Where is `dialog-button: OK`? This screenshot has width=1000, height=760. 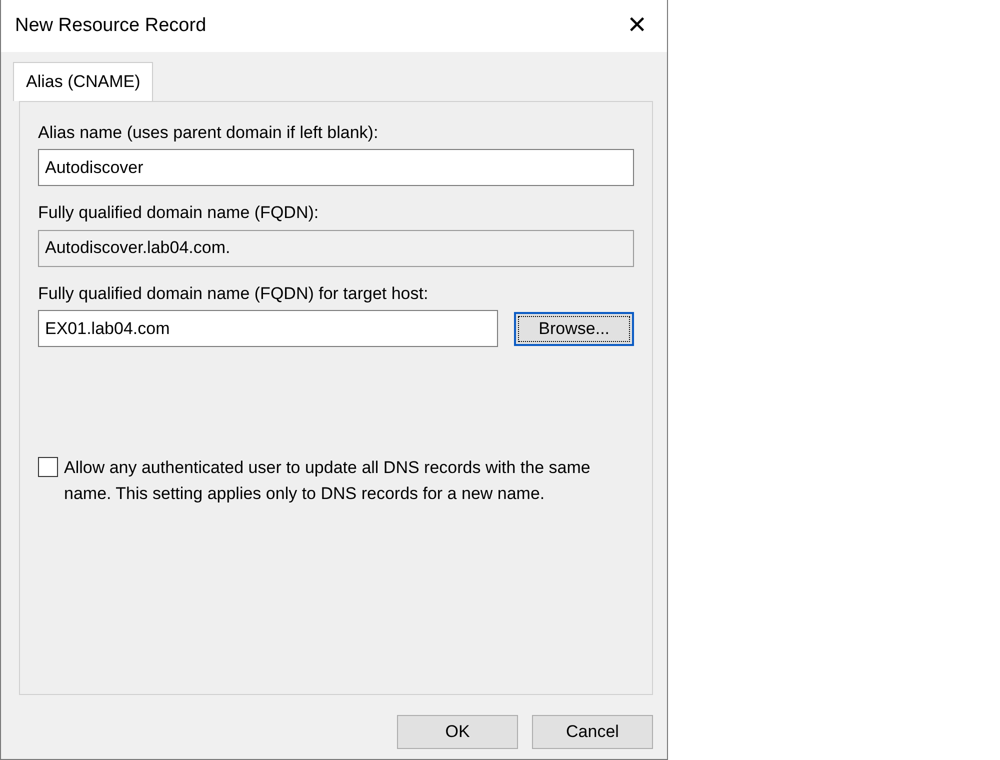
dialog-button: OK is located at coordinates (457, 731).